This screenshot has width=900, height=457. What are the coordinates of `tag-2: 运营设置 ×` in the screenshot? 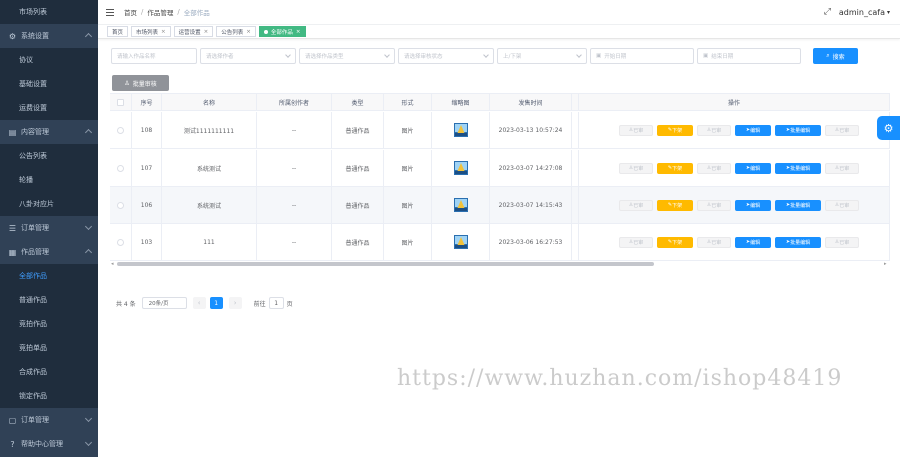 It's located at (193, 31).